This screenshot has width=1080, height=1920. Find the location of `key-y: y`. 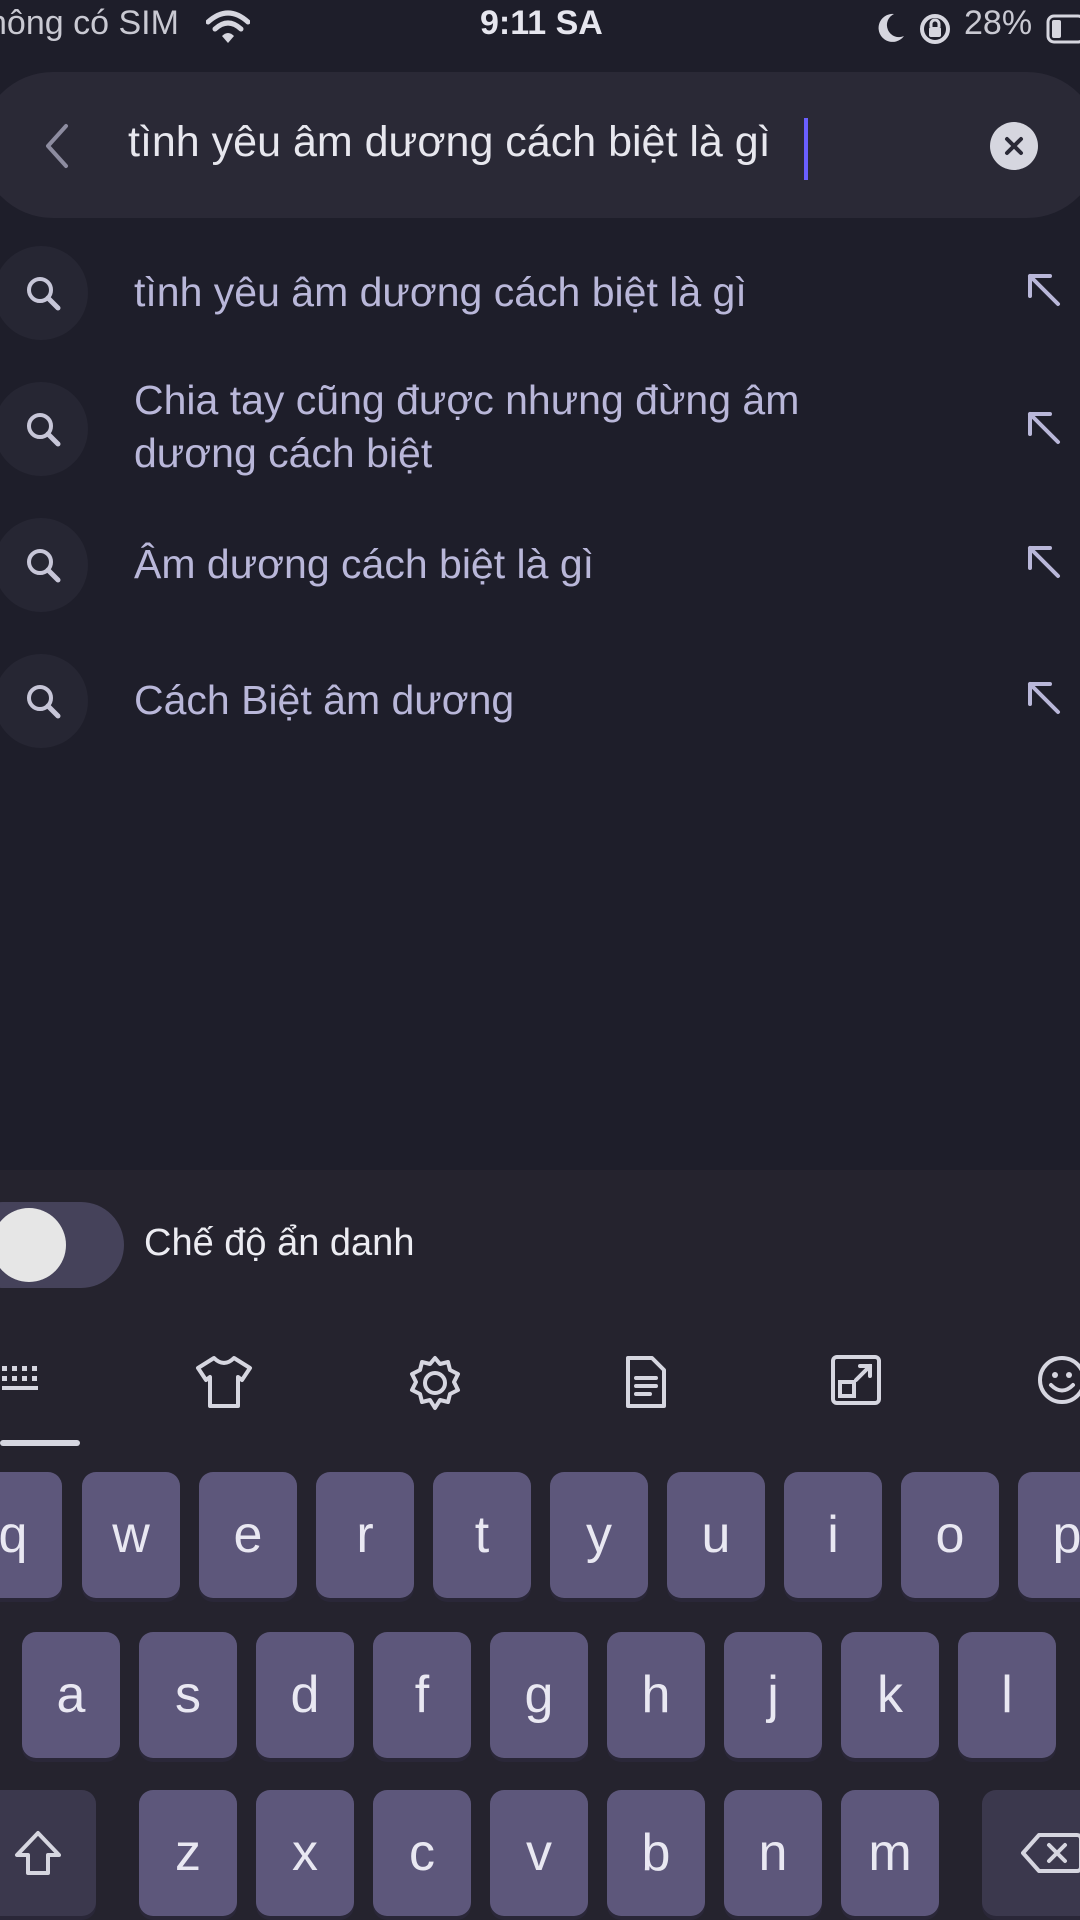

key-y: y is located at coordinates (599, 1535).